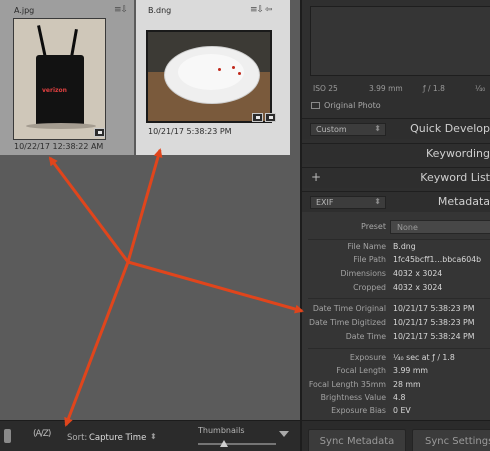 Image resolution: width=490 pixels, height=451 pixels. I want to click on metadata-key: Exposure, so click(367, 357).